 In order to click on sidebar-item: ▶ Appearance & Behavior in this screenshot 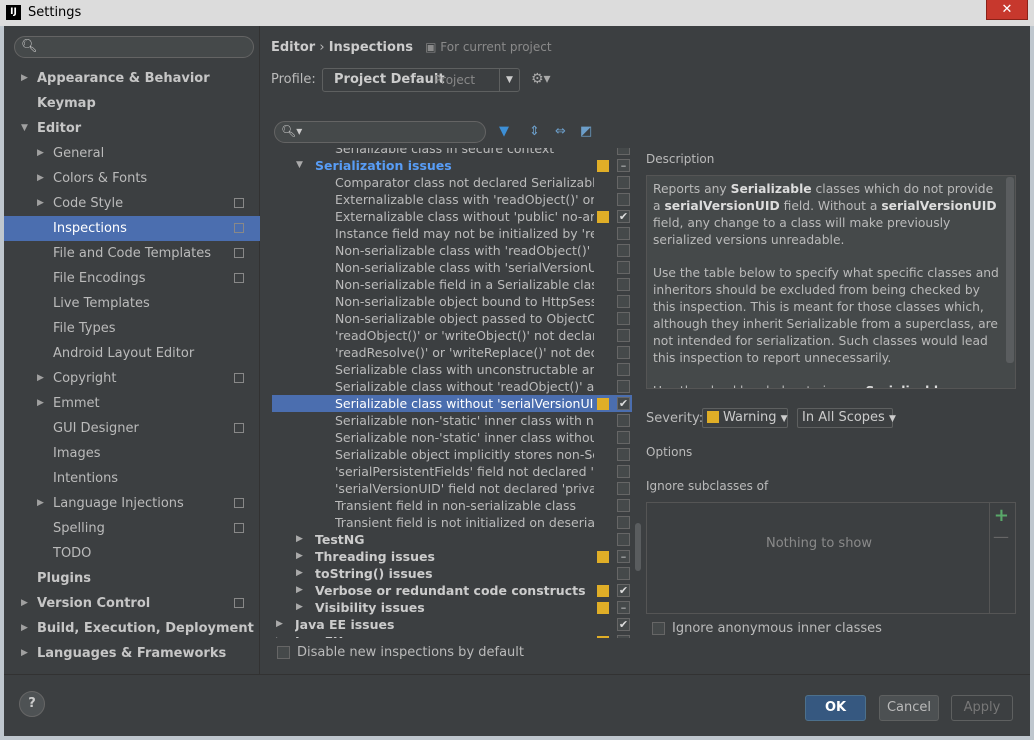, I will do `click(132, 78)`.